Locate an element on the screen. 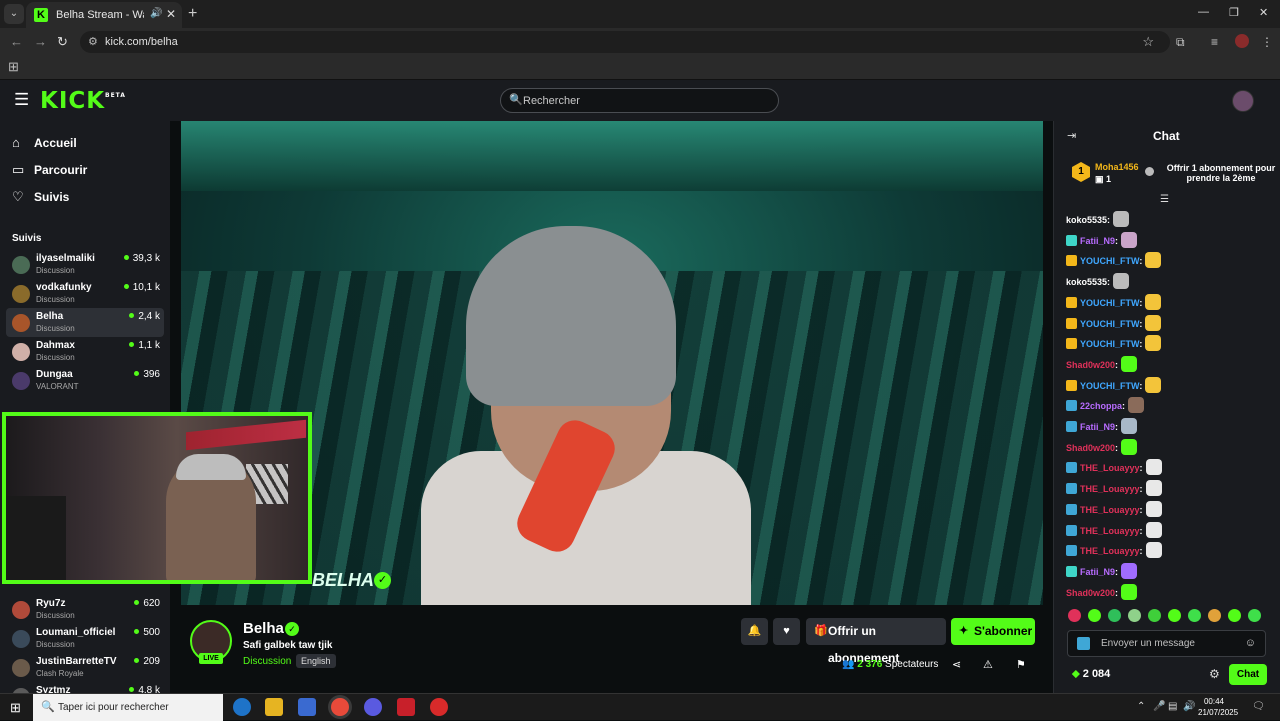 Image resolution: width=1280 pixels, height=721 pixels. followed-channel-item: vodkafunky Discussion 10,1 k is located at coordinates (85, 293).